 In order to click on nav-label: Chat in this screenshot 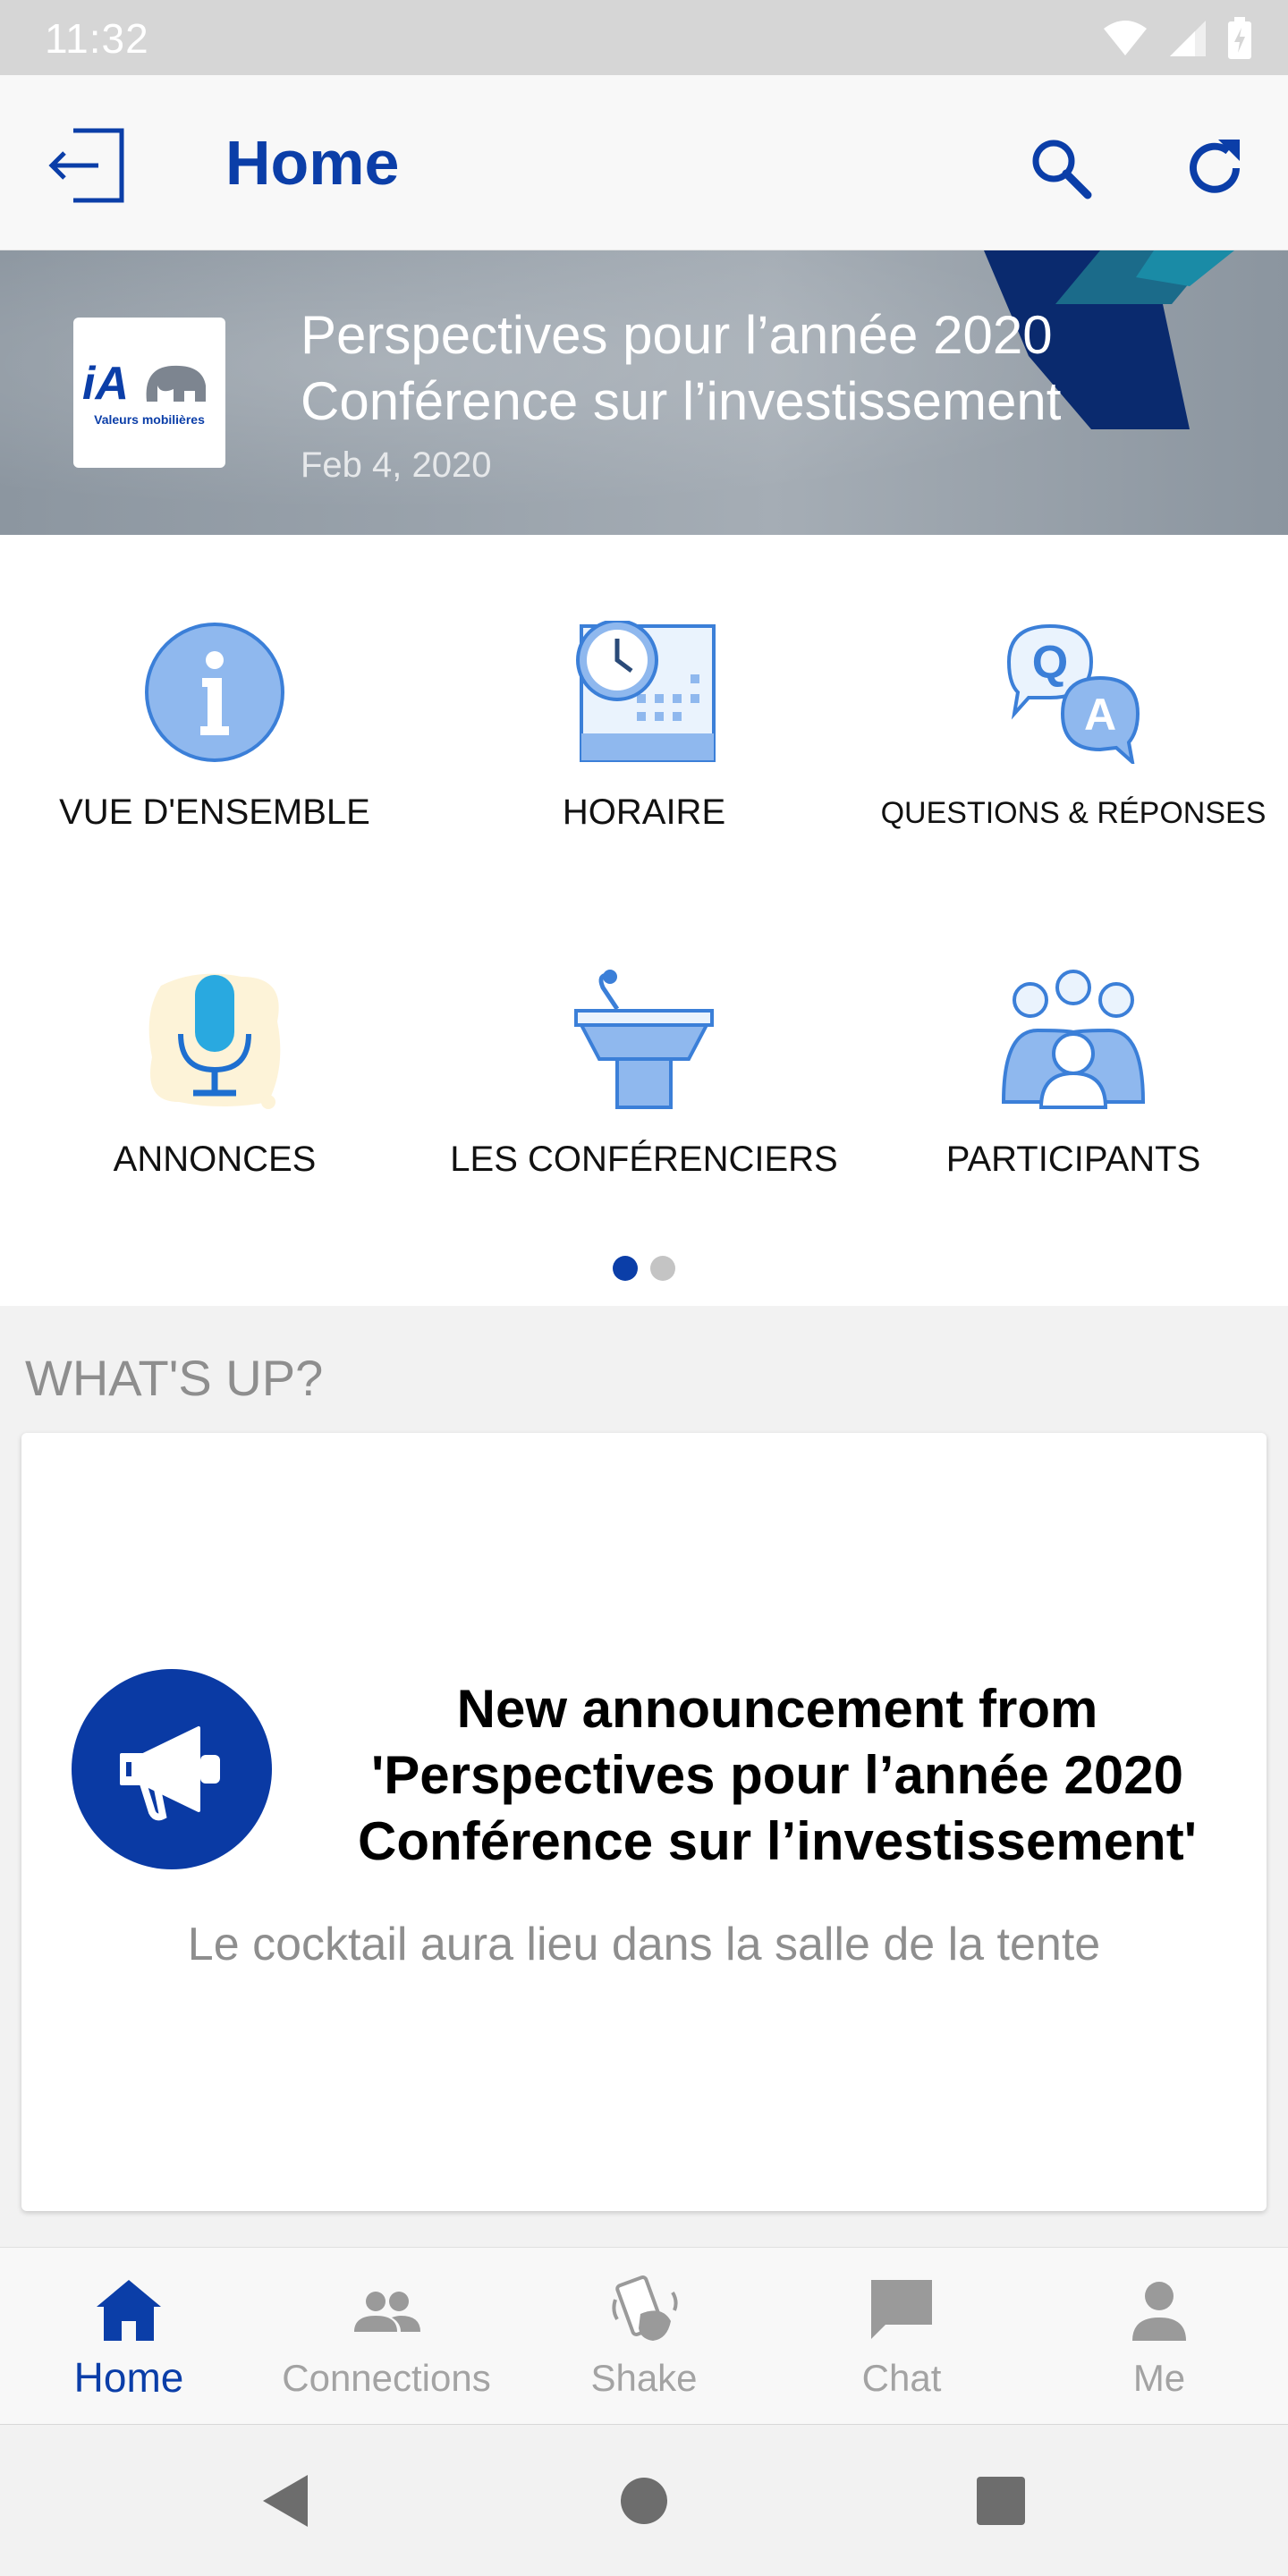, I will do `click(901, 2378)`.